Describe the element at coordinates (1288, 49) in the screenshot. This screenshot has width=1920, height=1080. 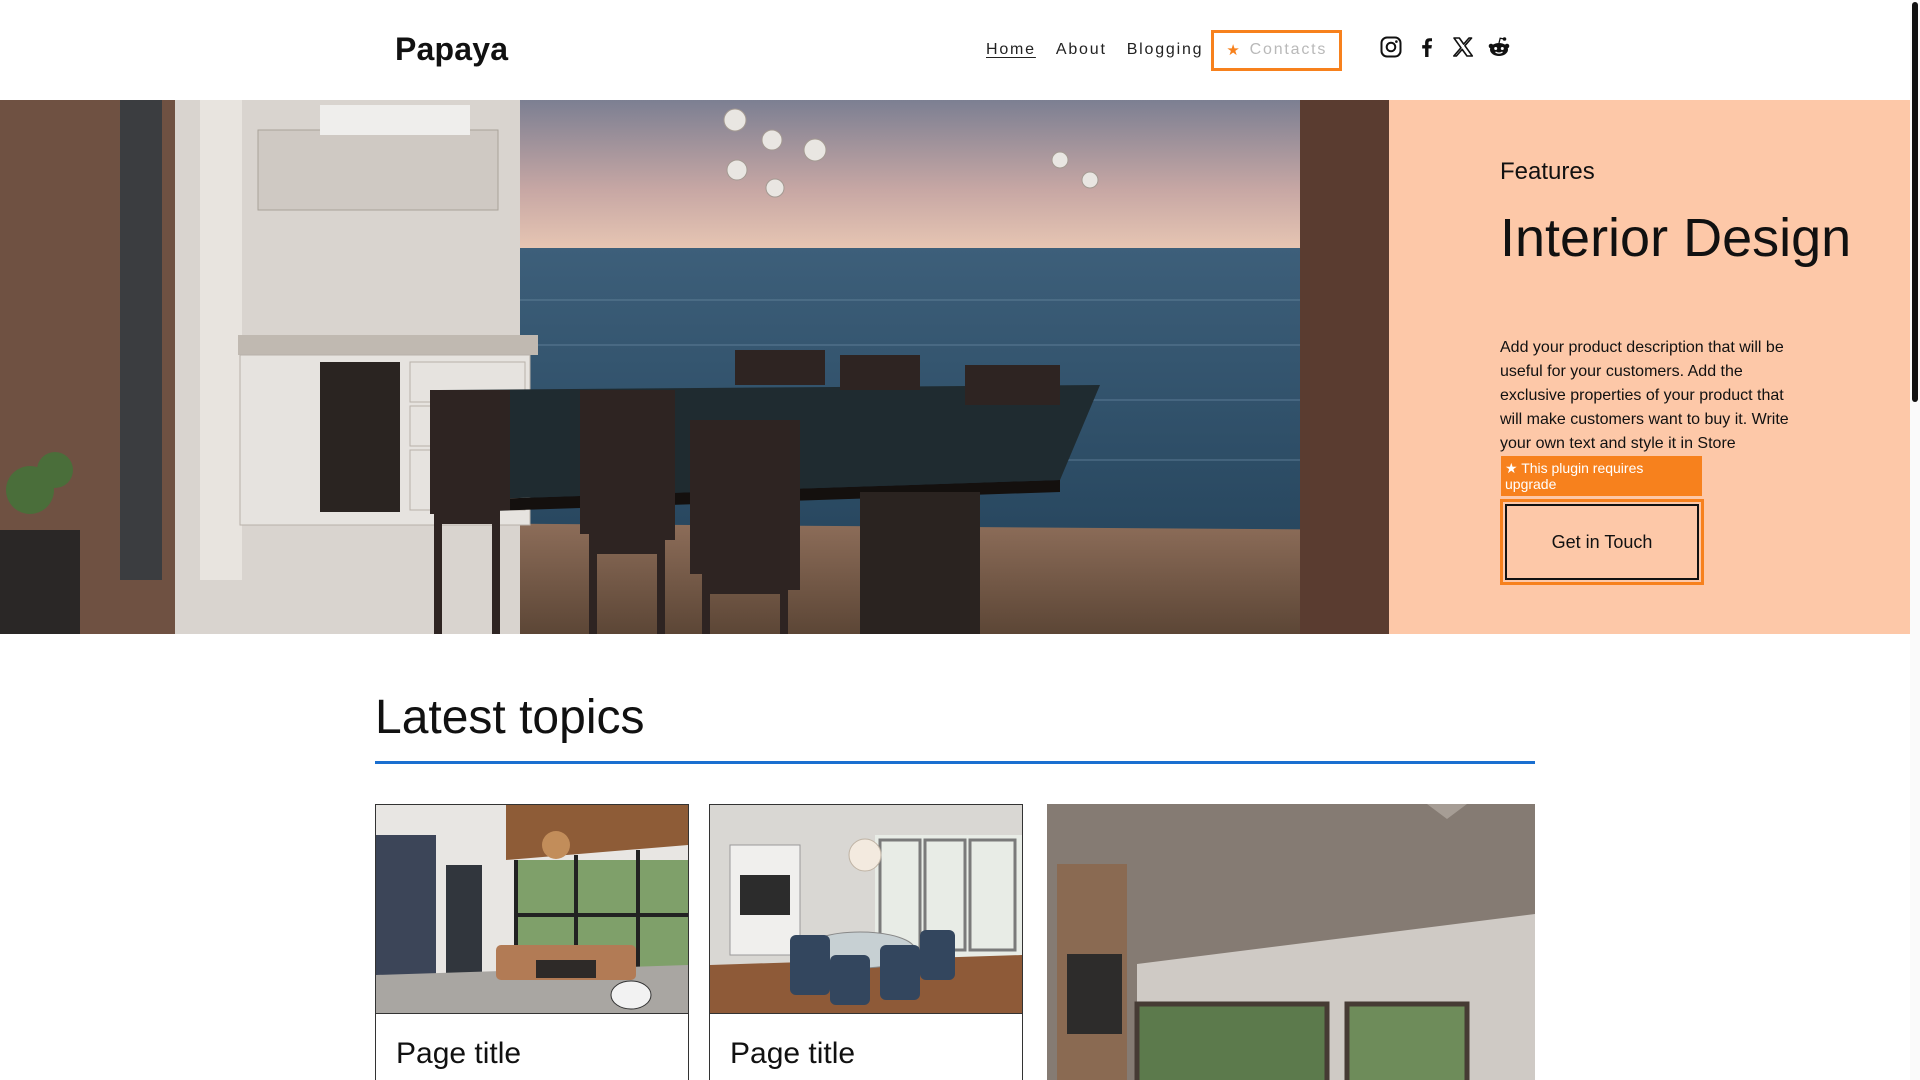
I see `nav-contacts-label: Contacts` at that location.